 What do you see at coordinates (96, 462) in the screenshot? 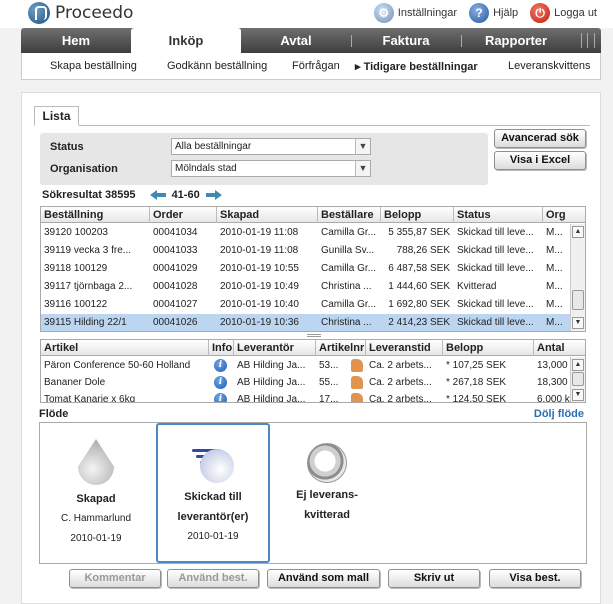
I see `created-drop-icon` at bounding box center [96, 462].